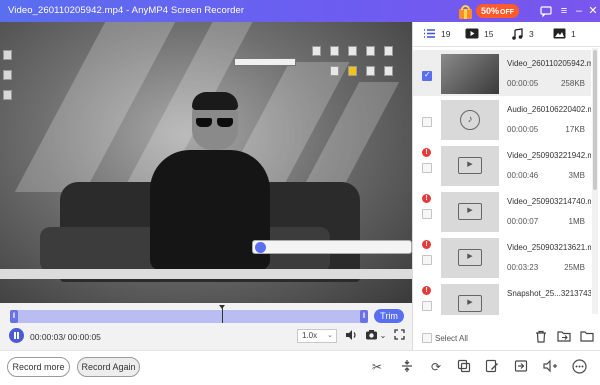 This screenshot has height=385, width=600. What do you see at coordinates (300, 367) in the screenshot?
I see `bottom-bar: Record more Record Again ✂ ⟳` at bounding box center [300, 367].